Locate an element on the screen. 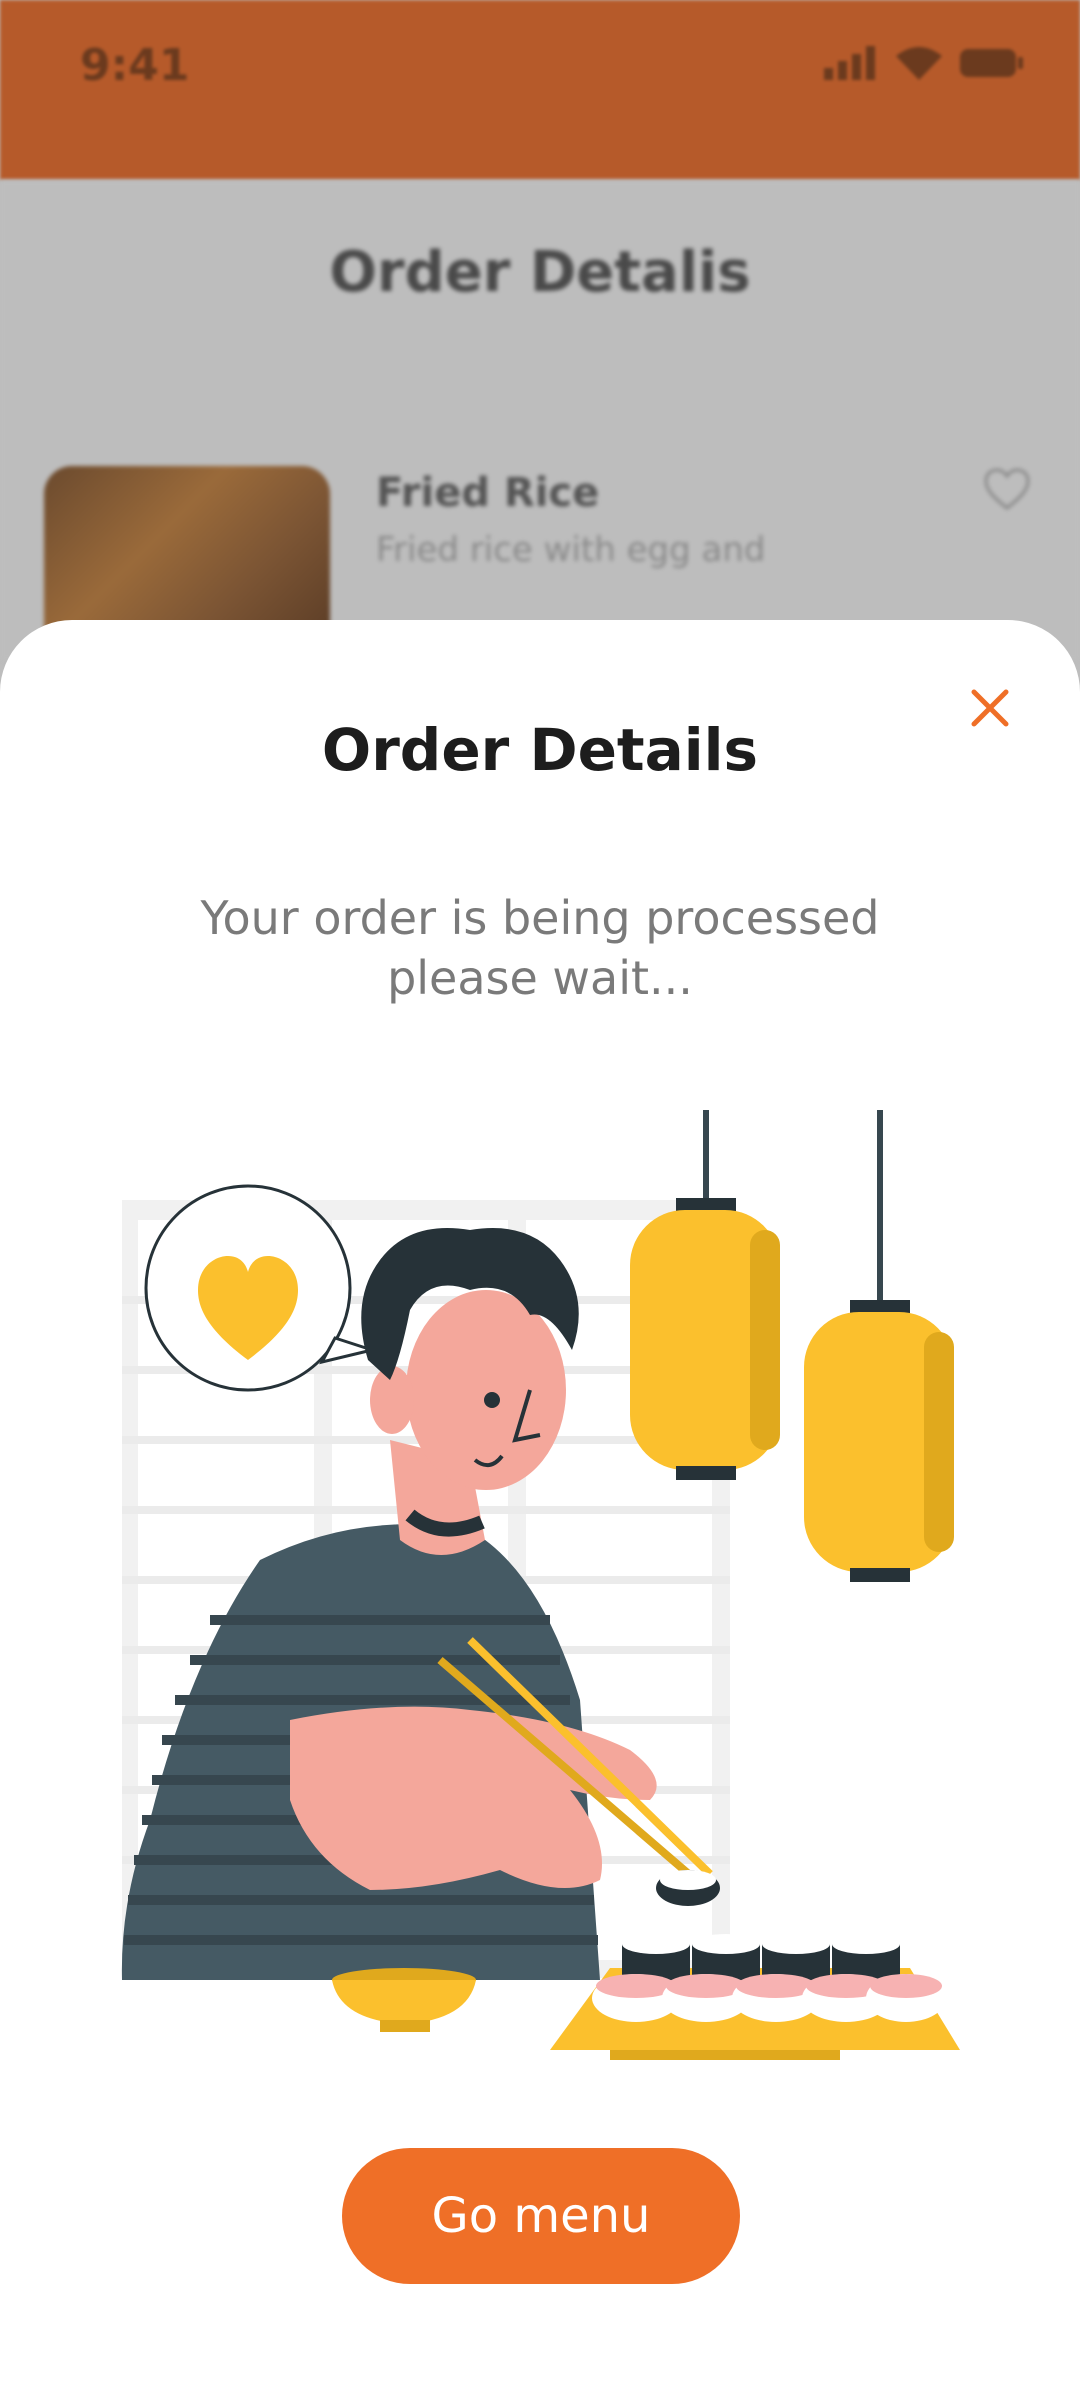 This screenshot has height=2400, width=1080. lantern-right is located at coordinates (879, 1346).